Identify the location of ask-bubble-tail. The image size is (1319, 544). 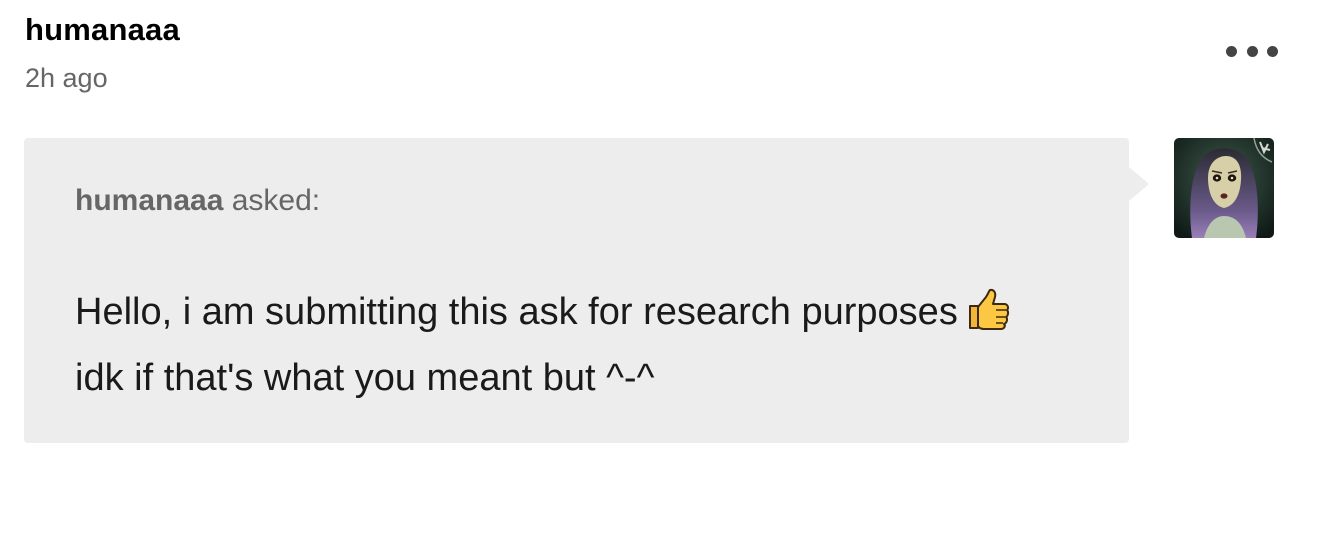
(1139, 184).